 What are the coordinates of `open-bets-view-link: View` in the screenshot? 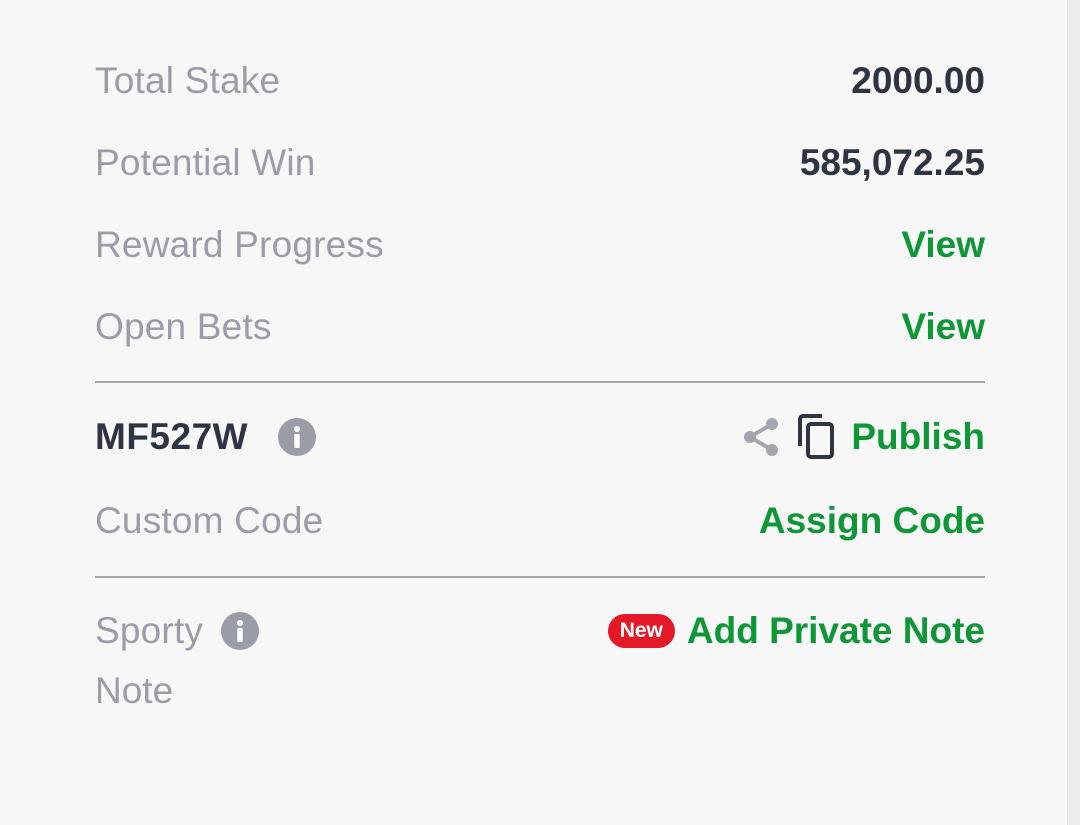 It's located at (943, 327).